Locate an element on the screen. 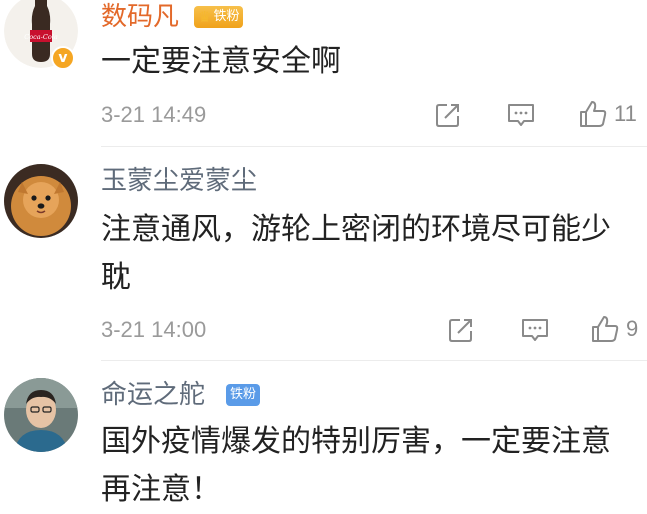 This screenshot has height=514, width=647. fan-badge: 铁粉 is located at coordinates (243, 395).